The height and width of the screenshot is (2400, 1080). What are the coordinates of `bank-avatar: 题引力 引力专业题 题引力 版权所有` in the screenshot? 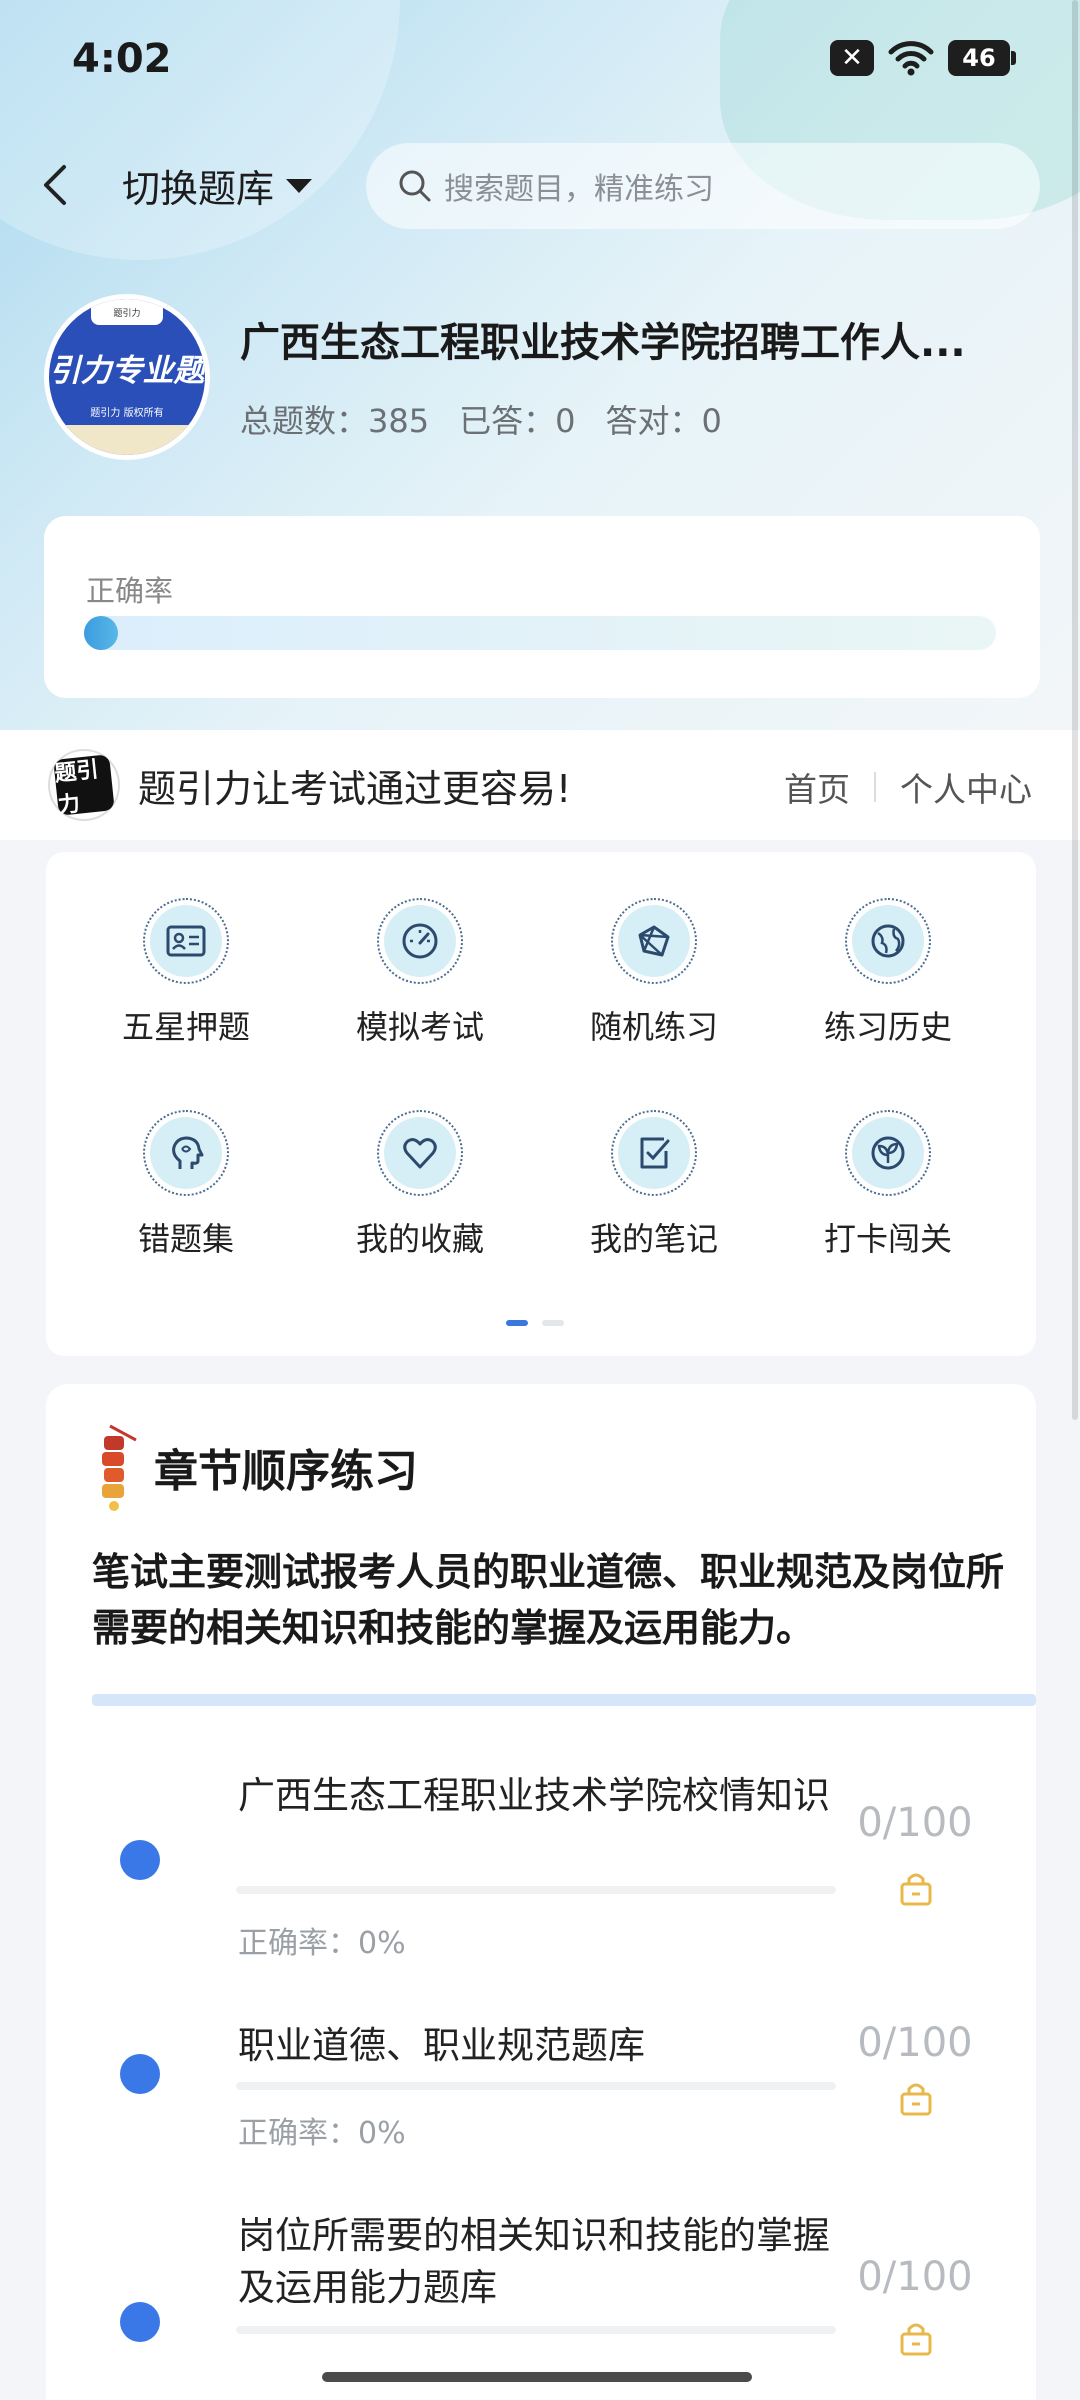 It's located at (127, 377).